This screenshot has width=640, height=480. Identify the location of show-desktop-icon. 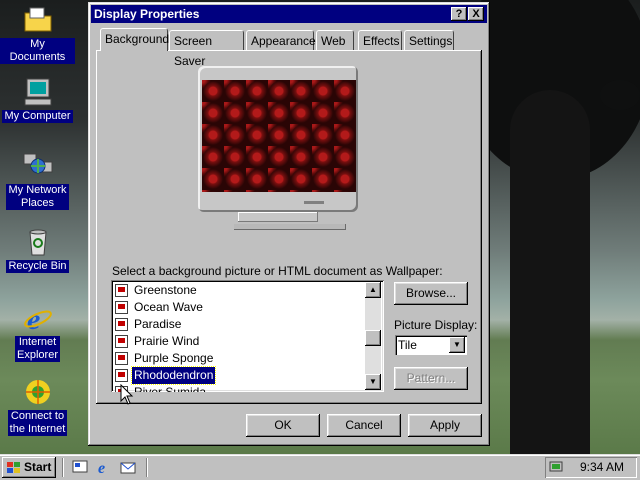
(80, 467).